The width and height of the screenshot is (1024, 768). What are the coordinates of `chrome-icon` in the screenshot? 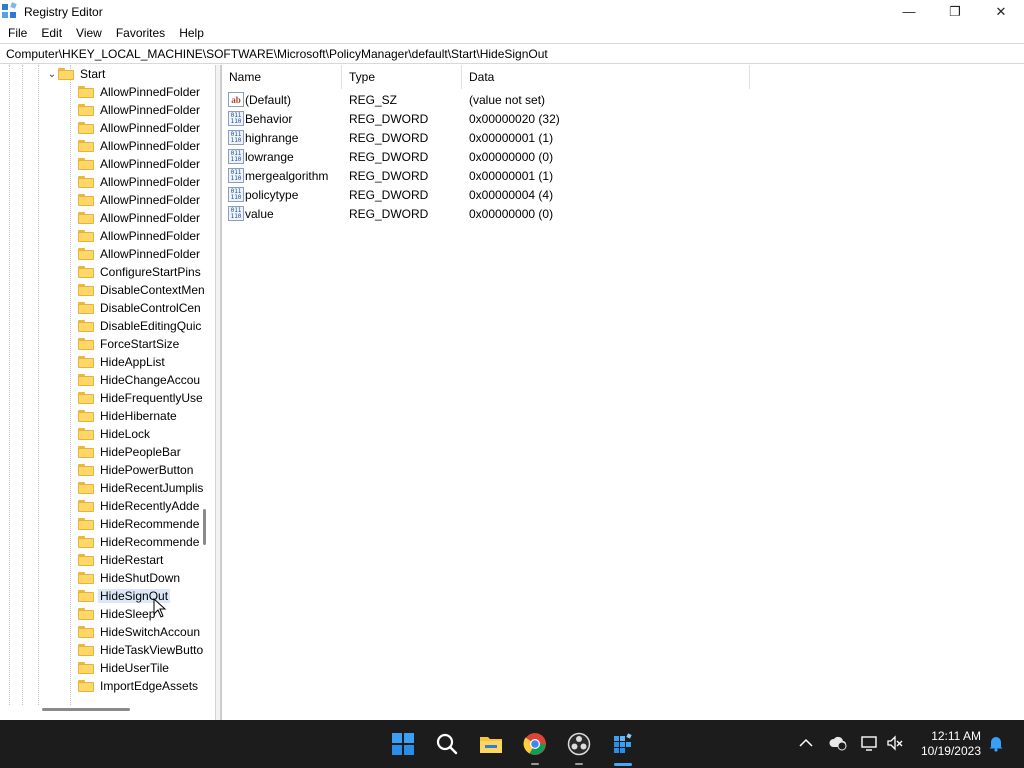 It's located at (535, 744).